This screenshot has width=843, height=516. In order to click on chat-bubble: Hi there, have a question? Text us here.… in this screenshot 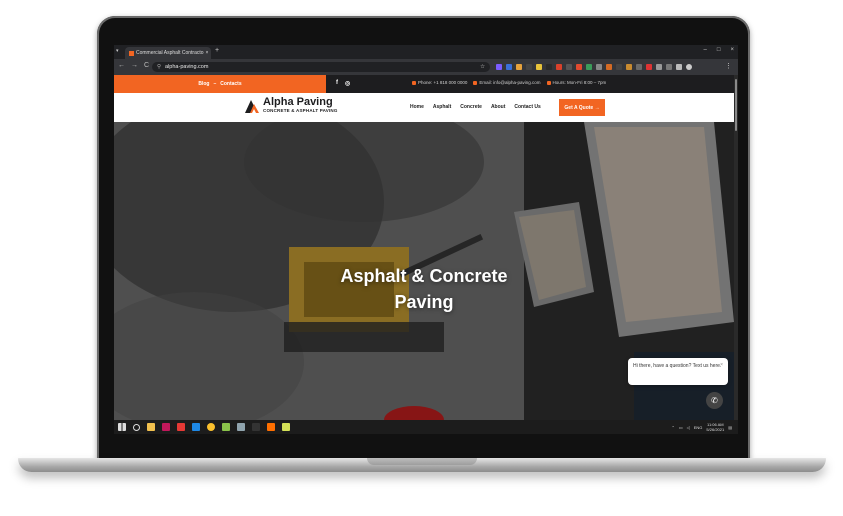, I will do `click(678, 371)`.